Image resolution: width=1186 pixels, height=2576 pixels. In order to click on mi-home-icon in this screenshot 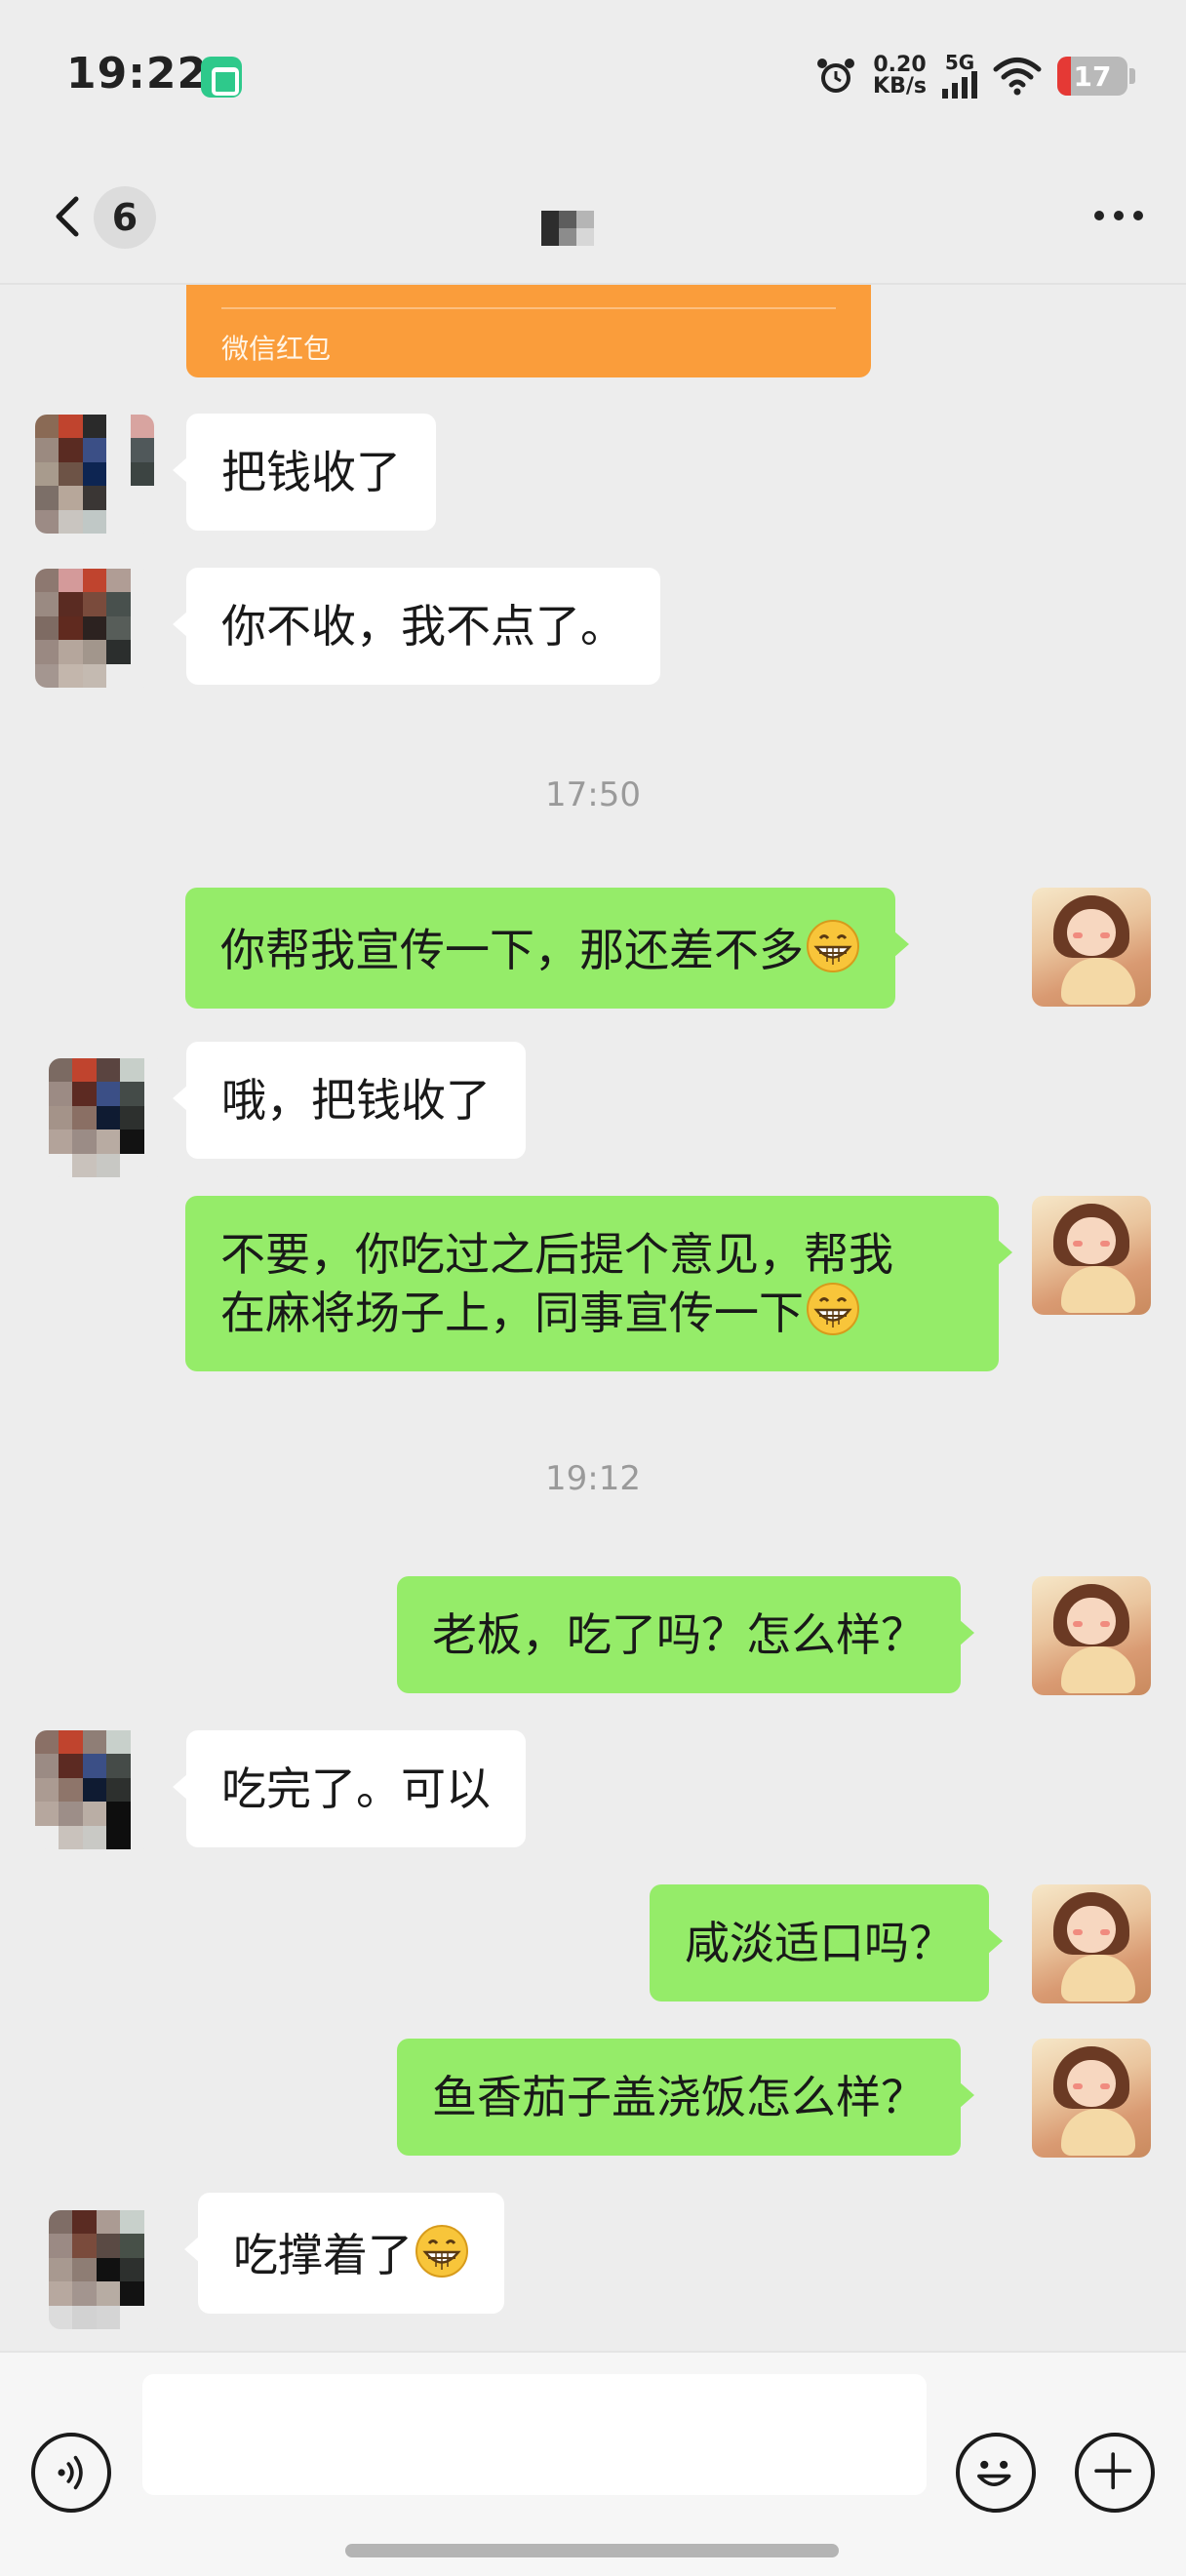, I will do `click(221, 77)`.